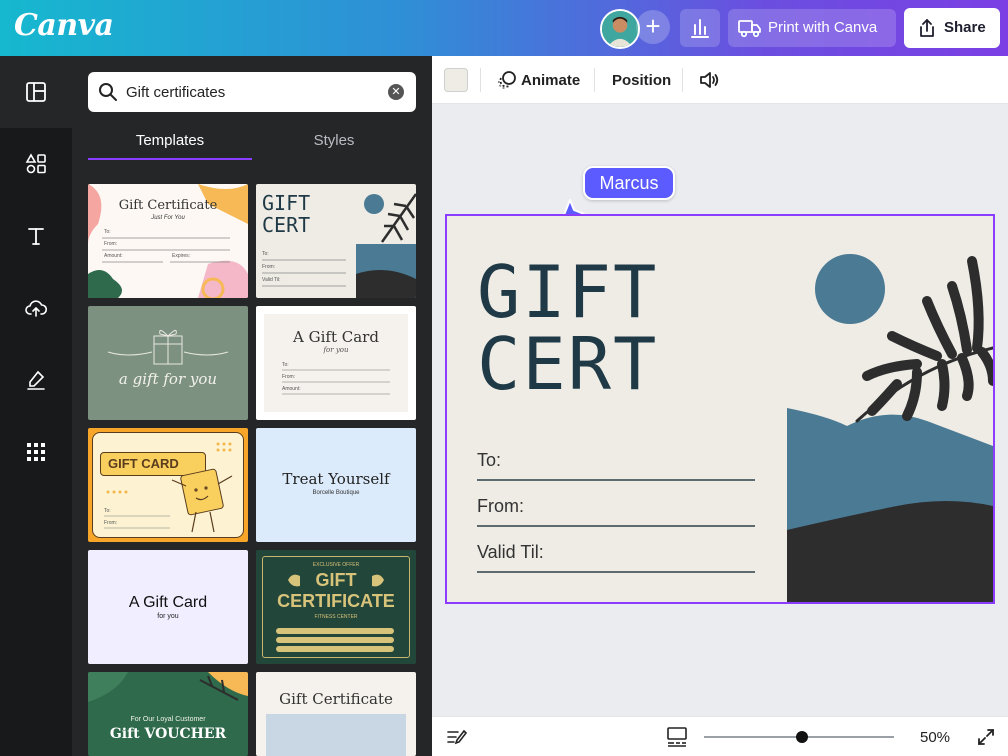  Describe the element at coordinates (823, 27) in the screenshot. I see `print-label: Print with Canva` at that location.